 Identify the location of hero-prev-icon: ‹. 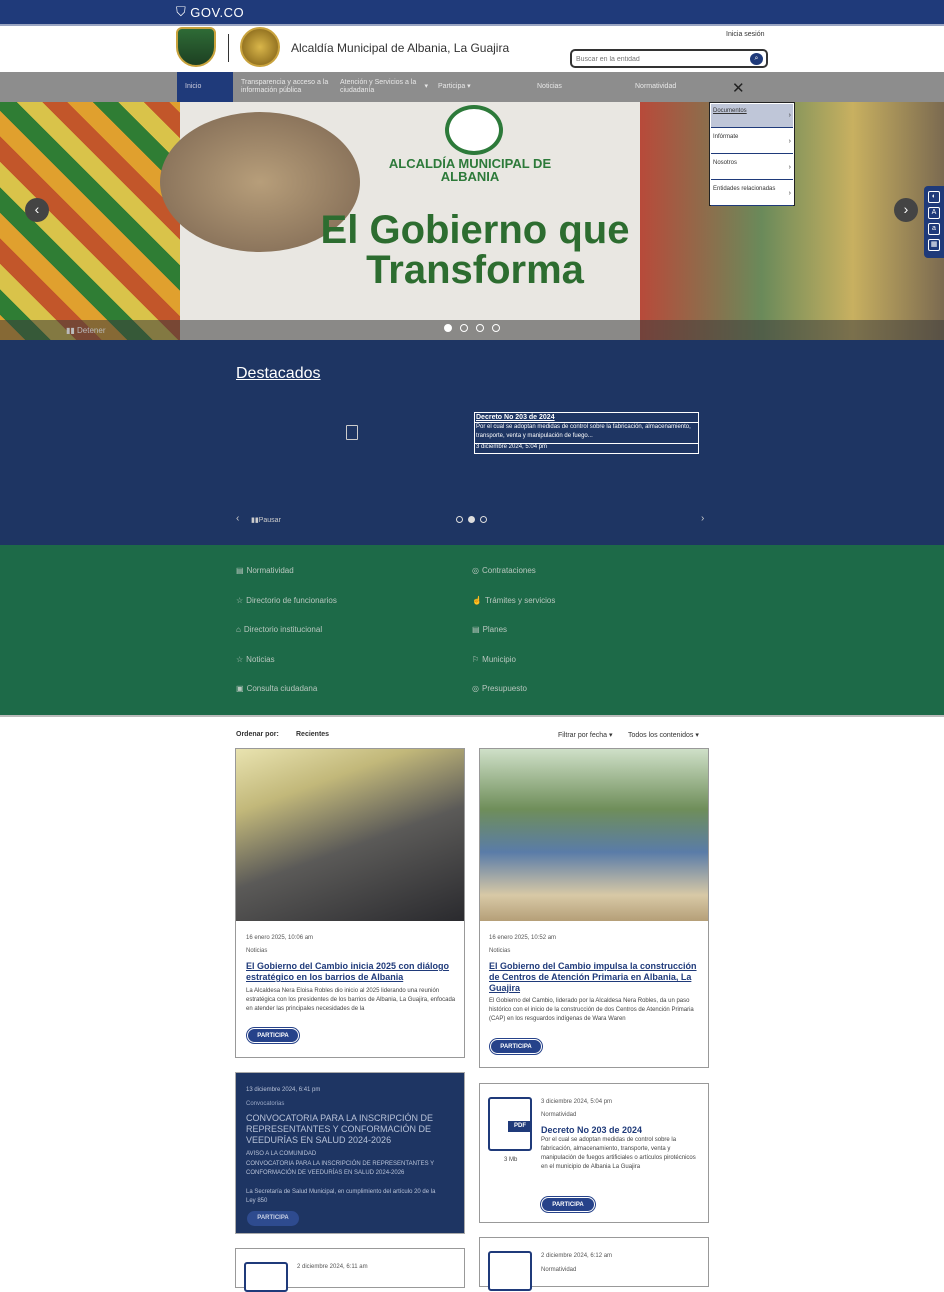
(37, 210).